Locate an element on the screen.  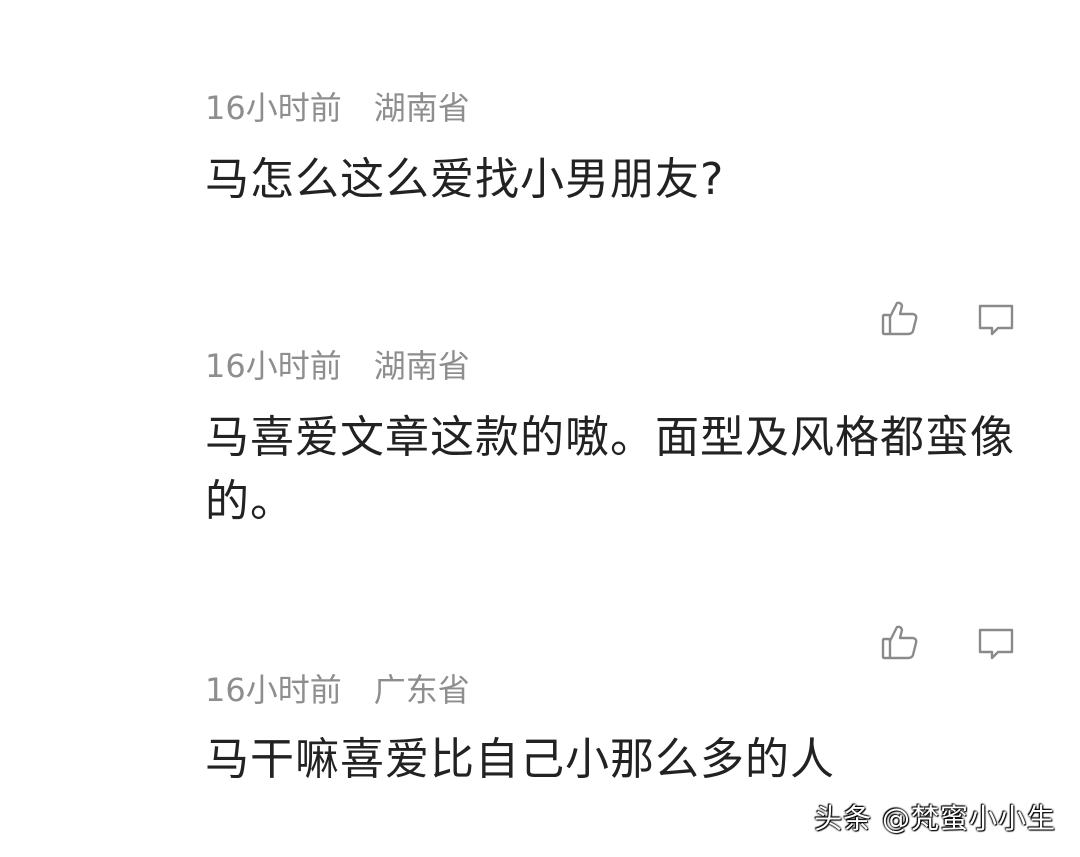
comment-meta: 16小时前 广东省 is located at coordinates (337, 690).